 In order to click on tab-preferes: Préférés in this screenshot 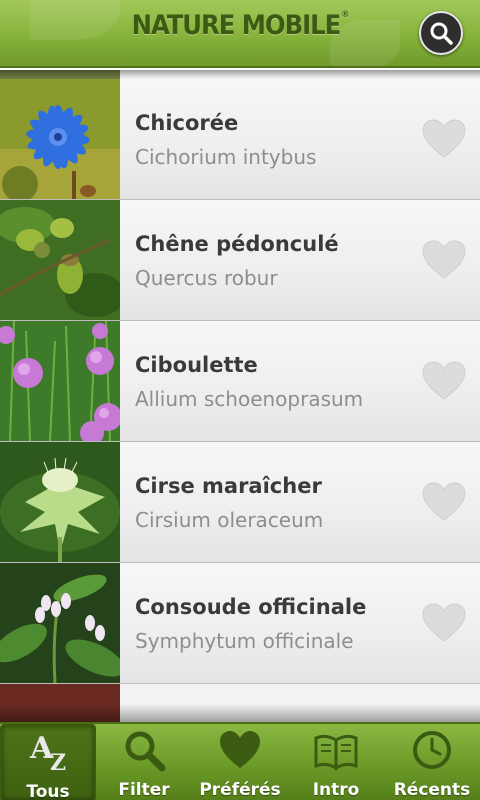, I will do `click(240, 762)`.